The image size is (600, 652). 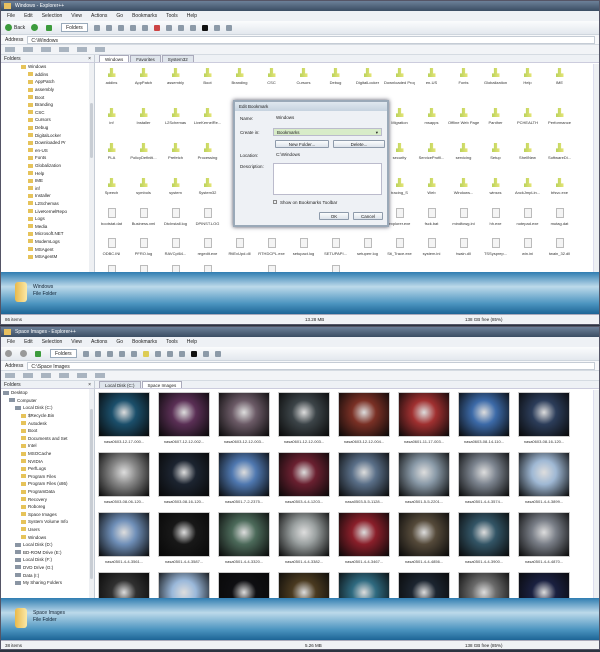 I want to click on menu-selection: Selection, so click(x=52, y=342).